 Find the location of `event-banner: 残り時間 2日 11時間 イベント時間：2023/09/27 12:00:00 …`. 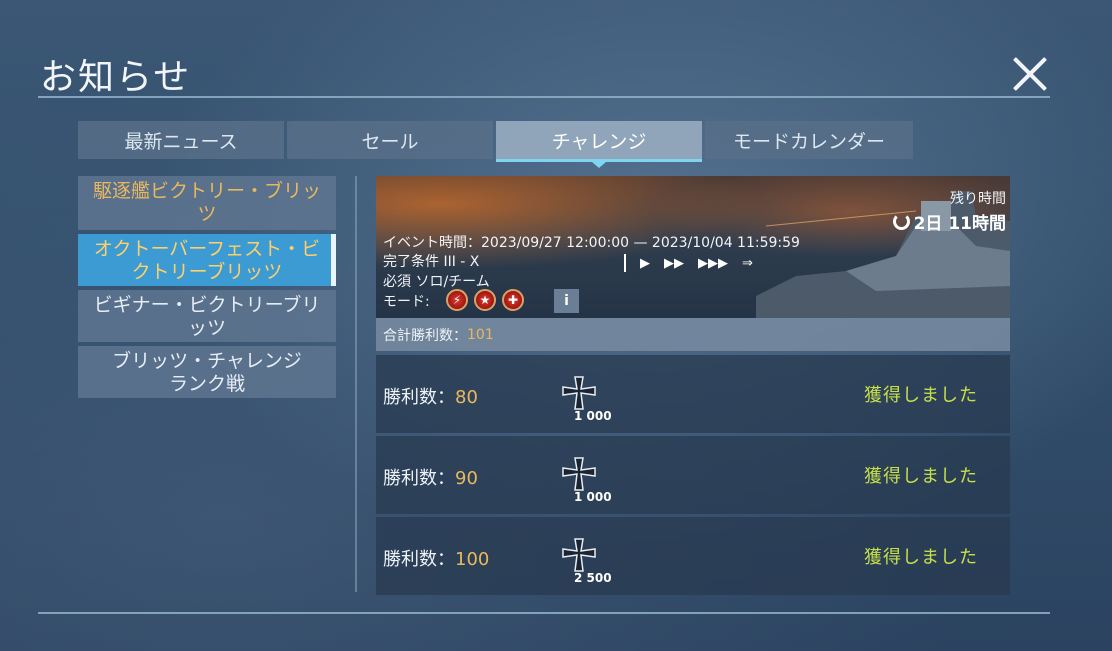

event-banner: 残り時間 2日 11時間 イベント時間：2023/09/27 12:00:00 … is located at coordinates (693, 247).